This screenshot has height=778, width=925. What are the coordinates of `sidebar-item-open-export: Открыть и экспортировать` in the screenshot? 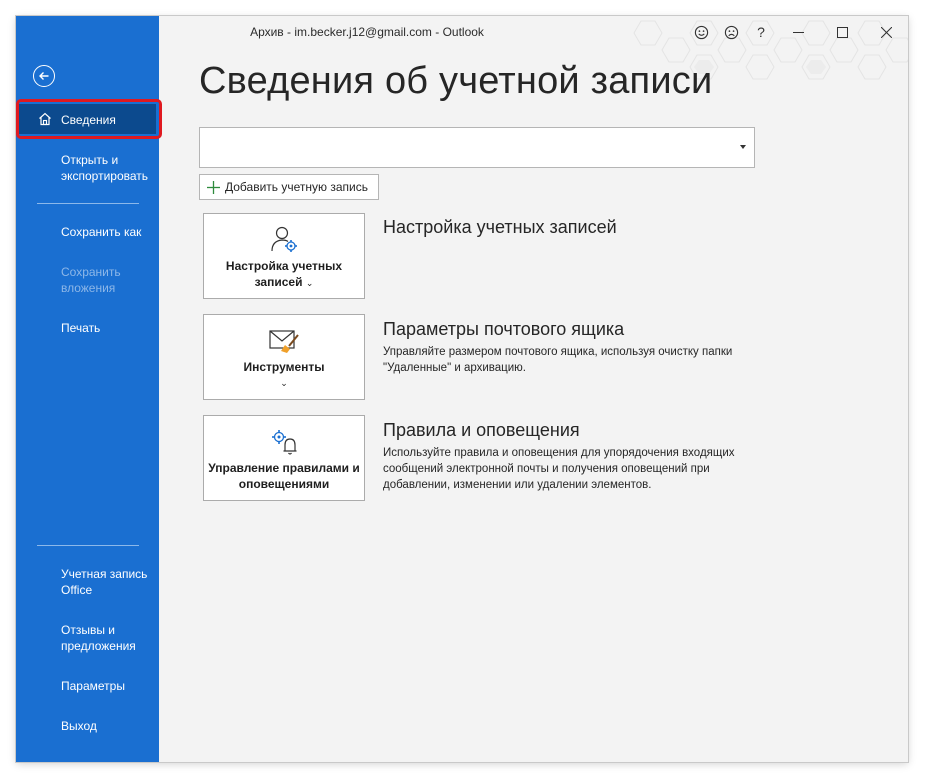 It's located at (87, 169).